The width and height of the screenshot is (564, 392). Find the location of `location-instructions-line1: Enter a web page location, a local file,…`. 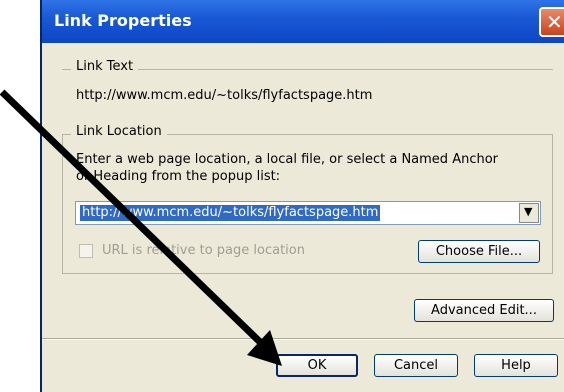

location-instructions-line1: Enter a web page location, a local file,… is located at coordinates (287, 159).